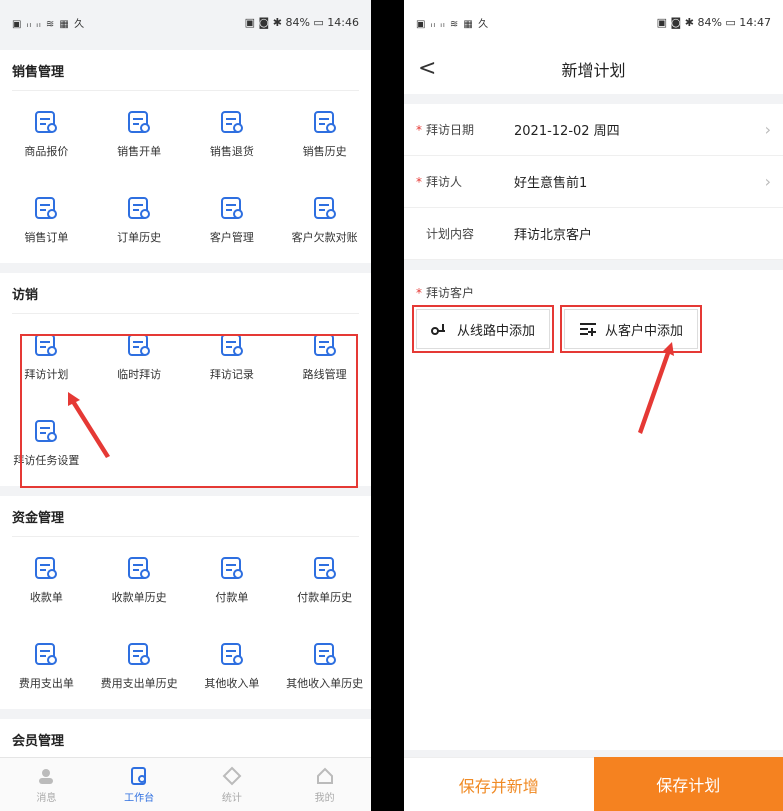 This screenshot has height=811, width=783. I want to click on income-history-icon, so click(324, 654).